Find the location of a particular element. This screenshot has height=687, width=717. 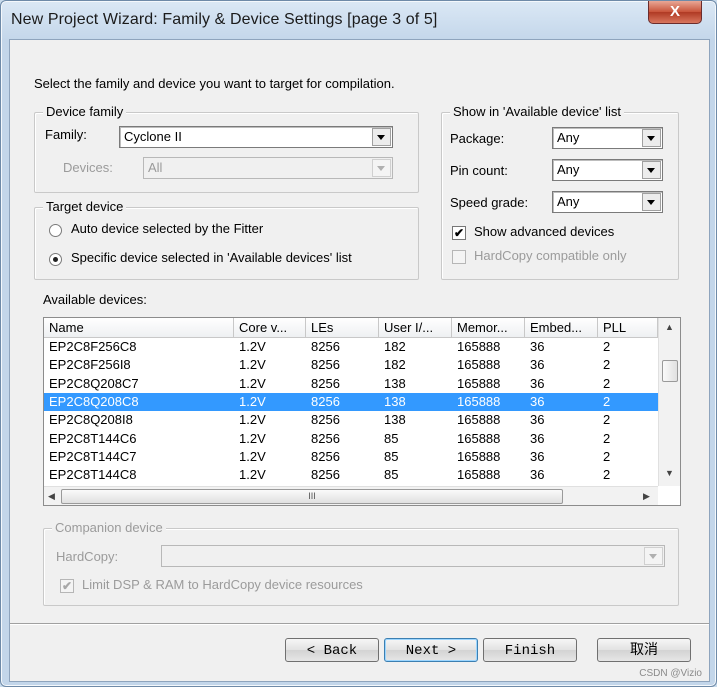

hardcopy-compatible-label: HardCopy compatible only is located at coordinates (550, 255).